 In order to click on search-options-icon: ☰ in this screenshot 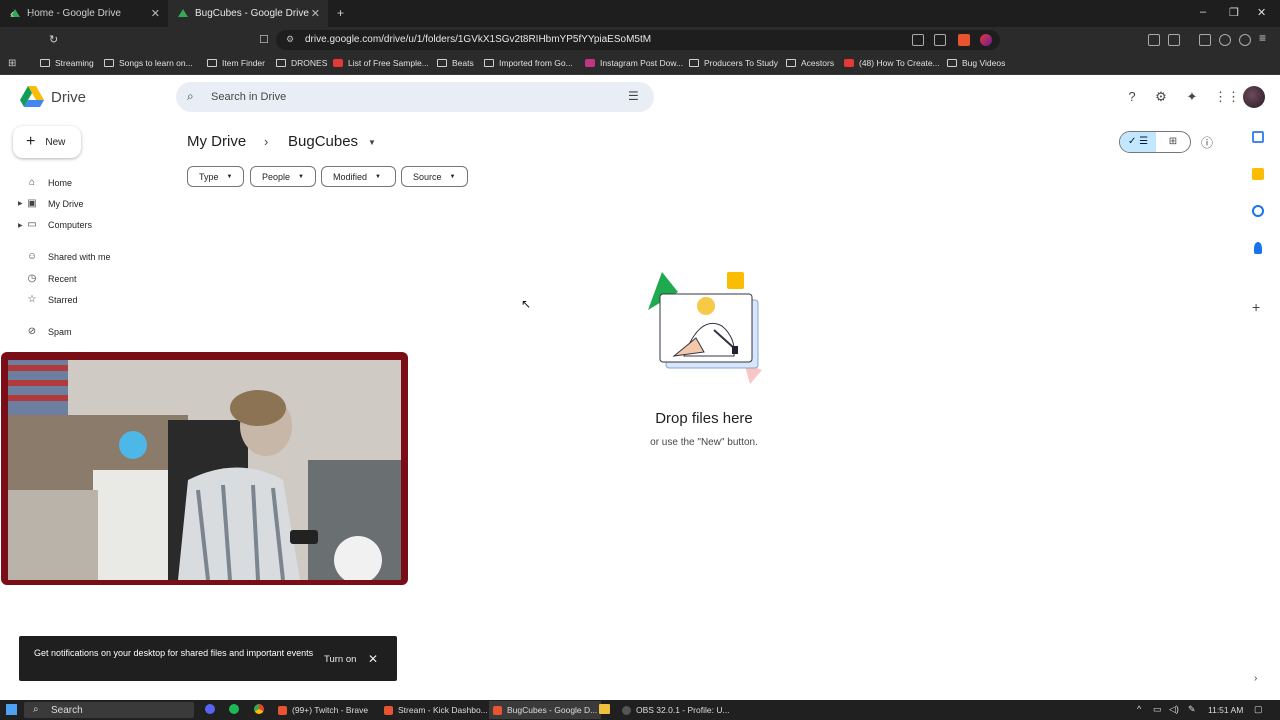, I will do `click(633, 96)`.